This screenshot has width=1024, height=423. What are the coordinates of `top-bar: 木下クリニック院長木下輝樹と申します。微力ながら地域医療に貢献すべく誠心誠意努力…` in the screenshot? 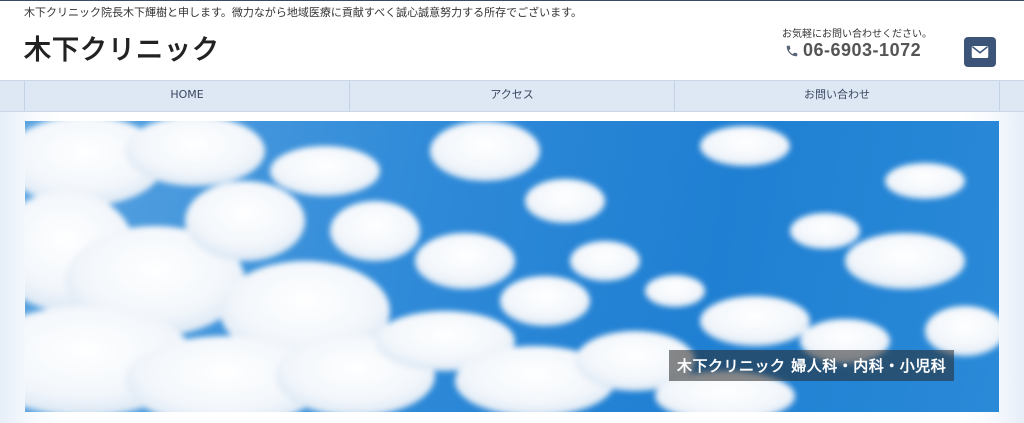 It's located at (512, 10).